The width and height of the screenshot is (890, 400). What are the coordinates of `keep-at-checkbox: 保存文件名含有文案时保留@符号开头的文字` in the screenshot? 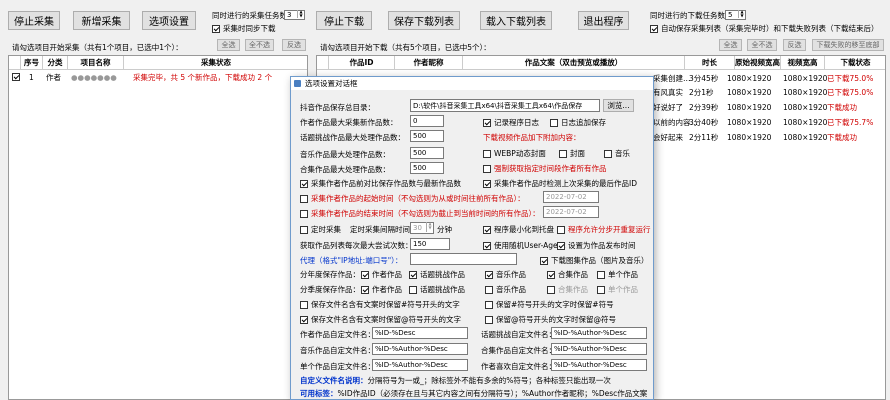 It's located at (380, 319).